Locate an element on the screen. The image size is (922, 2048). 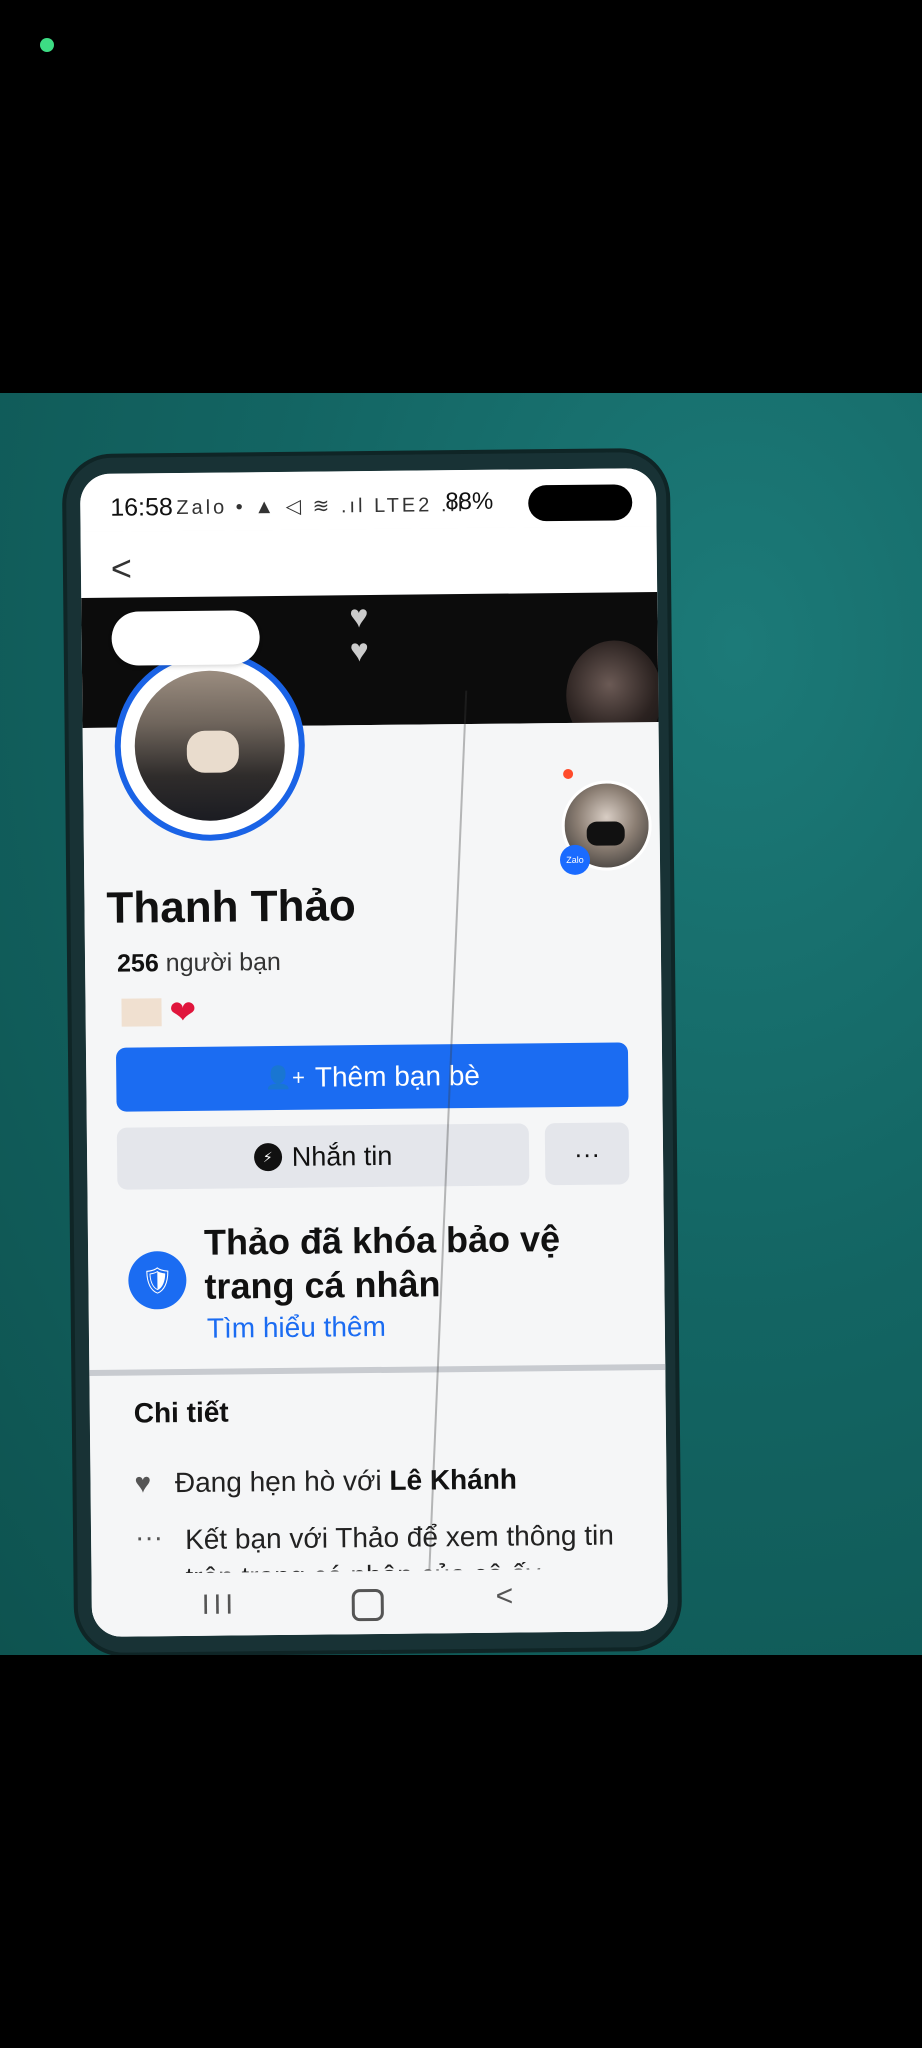
locked-profile-title: Thảo đã khóa bảo vệ trang cá nhân is located at coordinates (382, 1262).